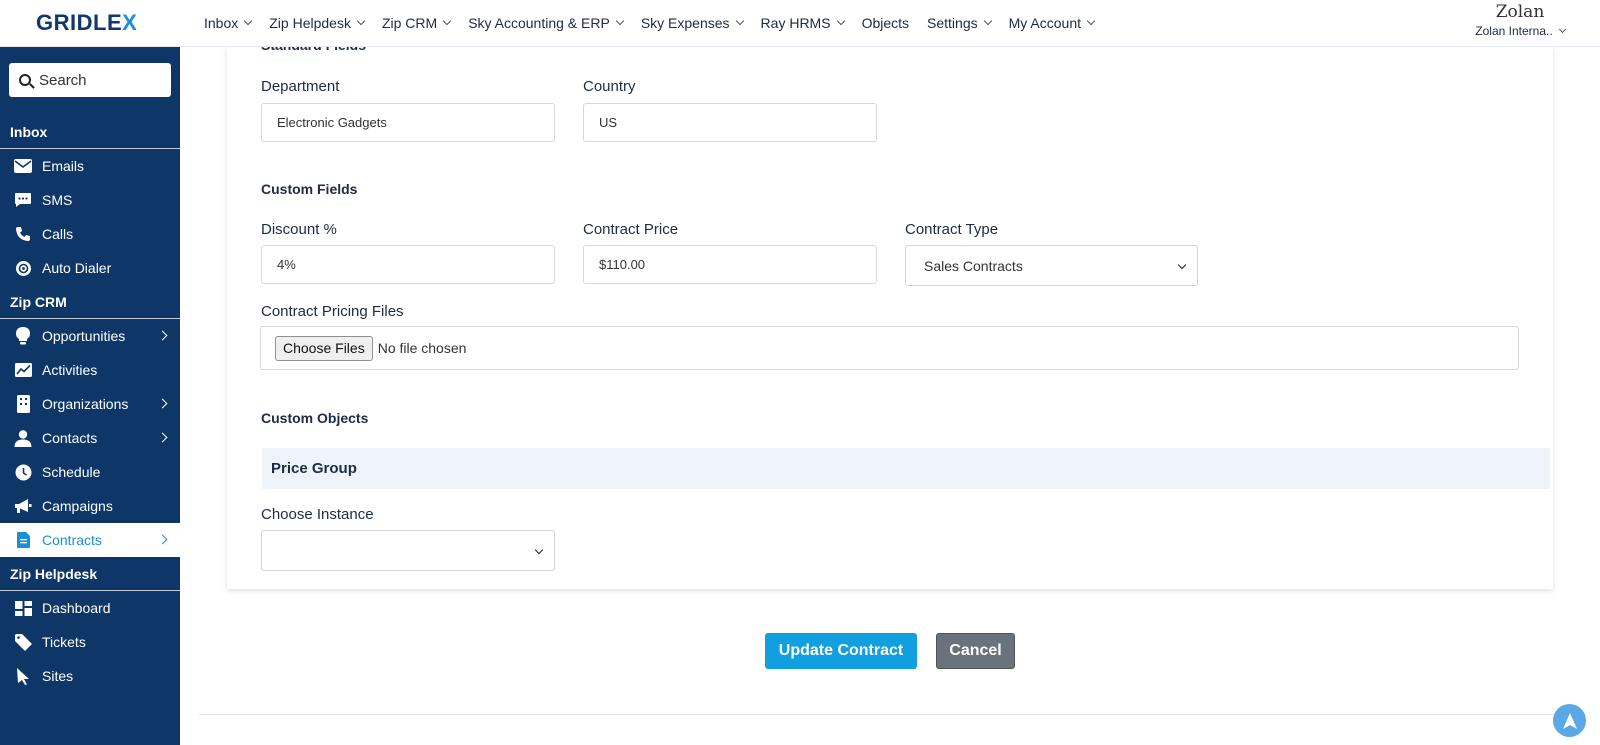  Describe the element at coordinates (90, 268) in the screenshot. I see `sidebar-item-auto-dialer: Auto Dialer` at that location.